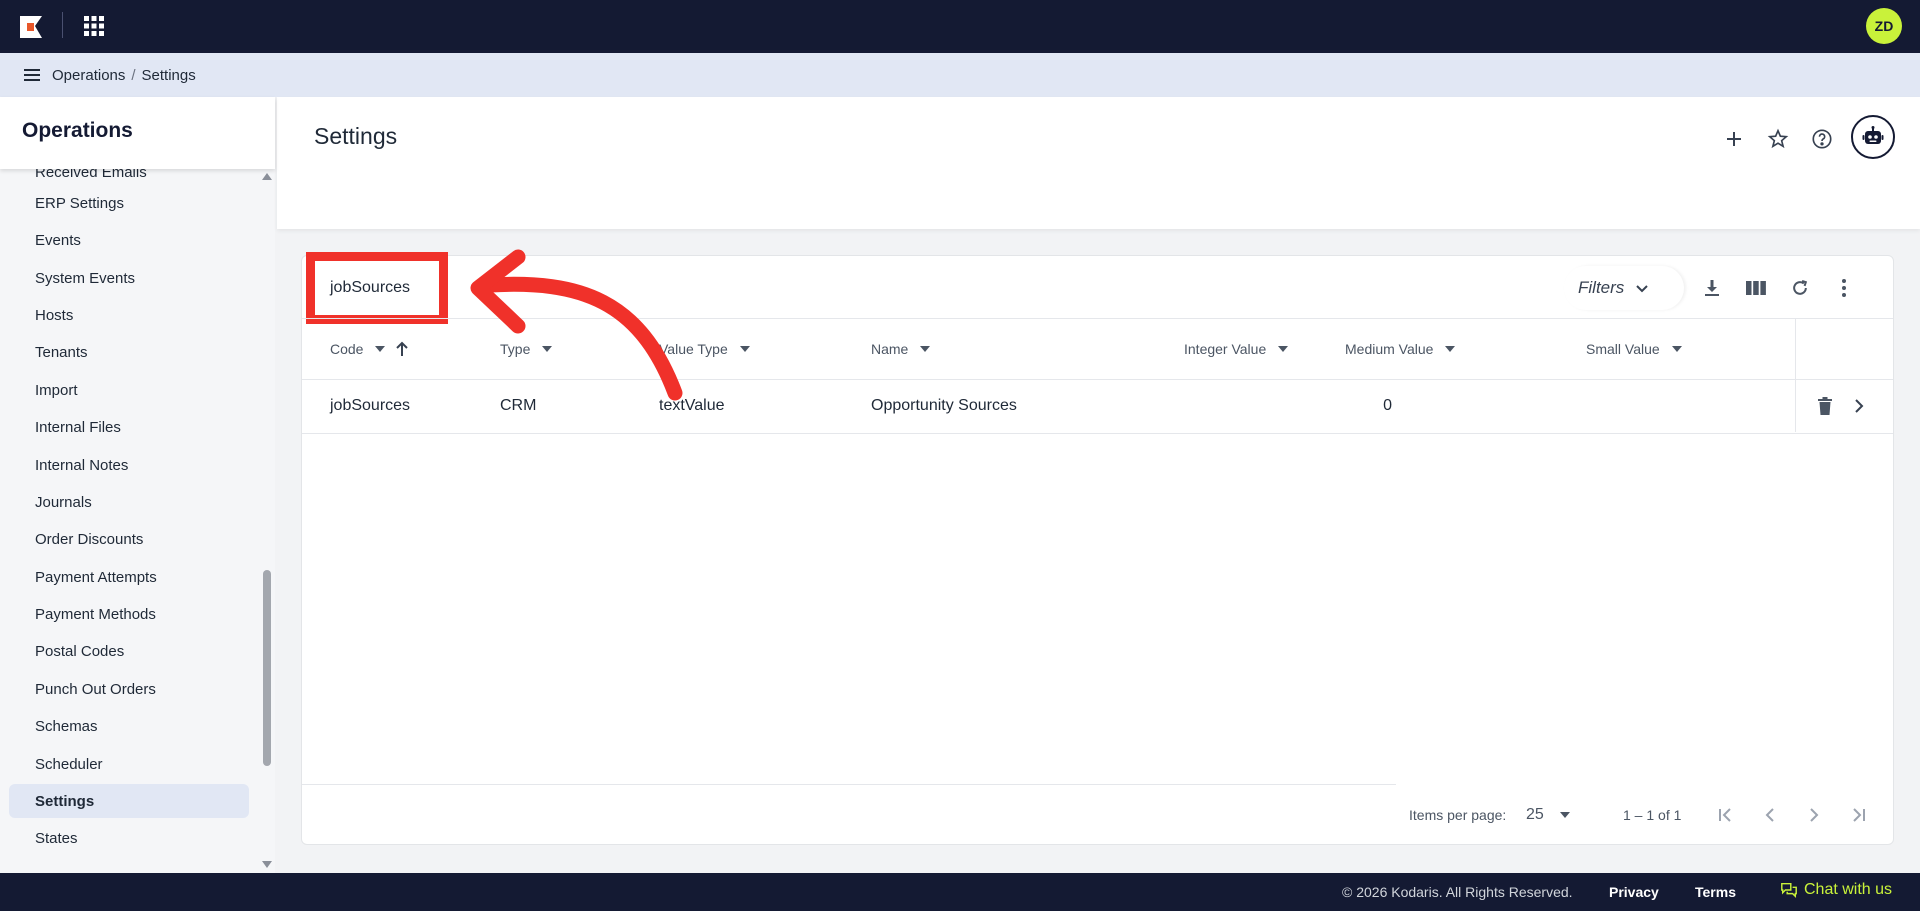 Image resolution: width=1920 pixels, height=911 pixels. I want to click on top-bar: ZD, so click(960, 26).